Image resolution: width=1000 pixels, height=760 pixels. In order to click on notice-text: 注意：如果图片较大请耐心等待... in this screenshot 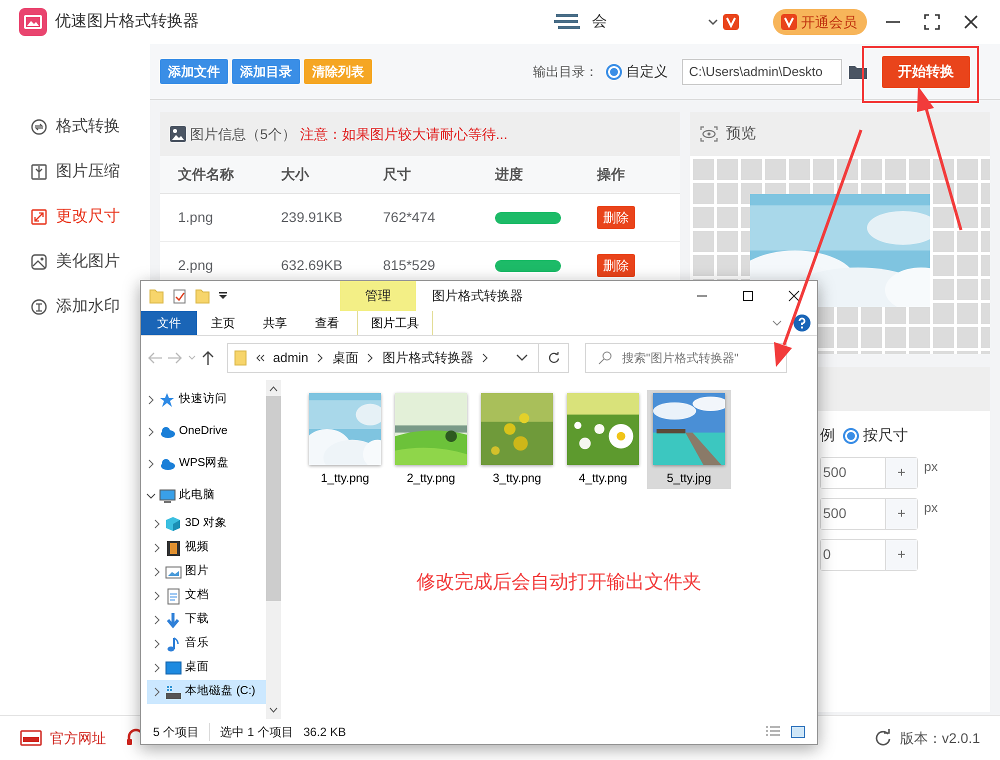, I will do `click(404, 134)`.